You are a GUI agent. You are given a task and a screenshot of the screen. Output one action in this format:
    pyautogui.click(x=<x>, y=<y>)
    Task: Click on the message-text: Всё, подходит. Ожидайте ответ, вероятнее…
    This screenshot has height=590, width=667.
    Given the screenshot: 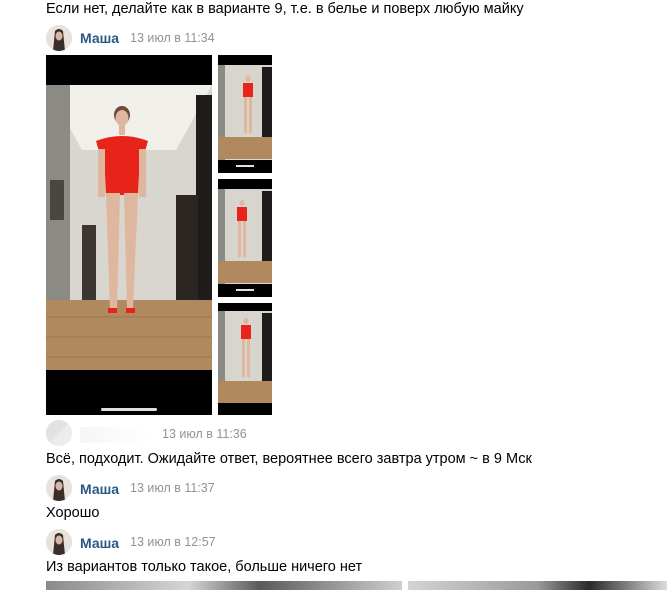 What is the action you would take?
    pyautogui.click(x=289, y=459)
    